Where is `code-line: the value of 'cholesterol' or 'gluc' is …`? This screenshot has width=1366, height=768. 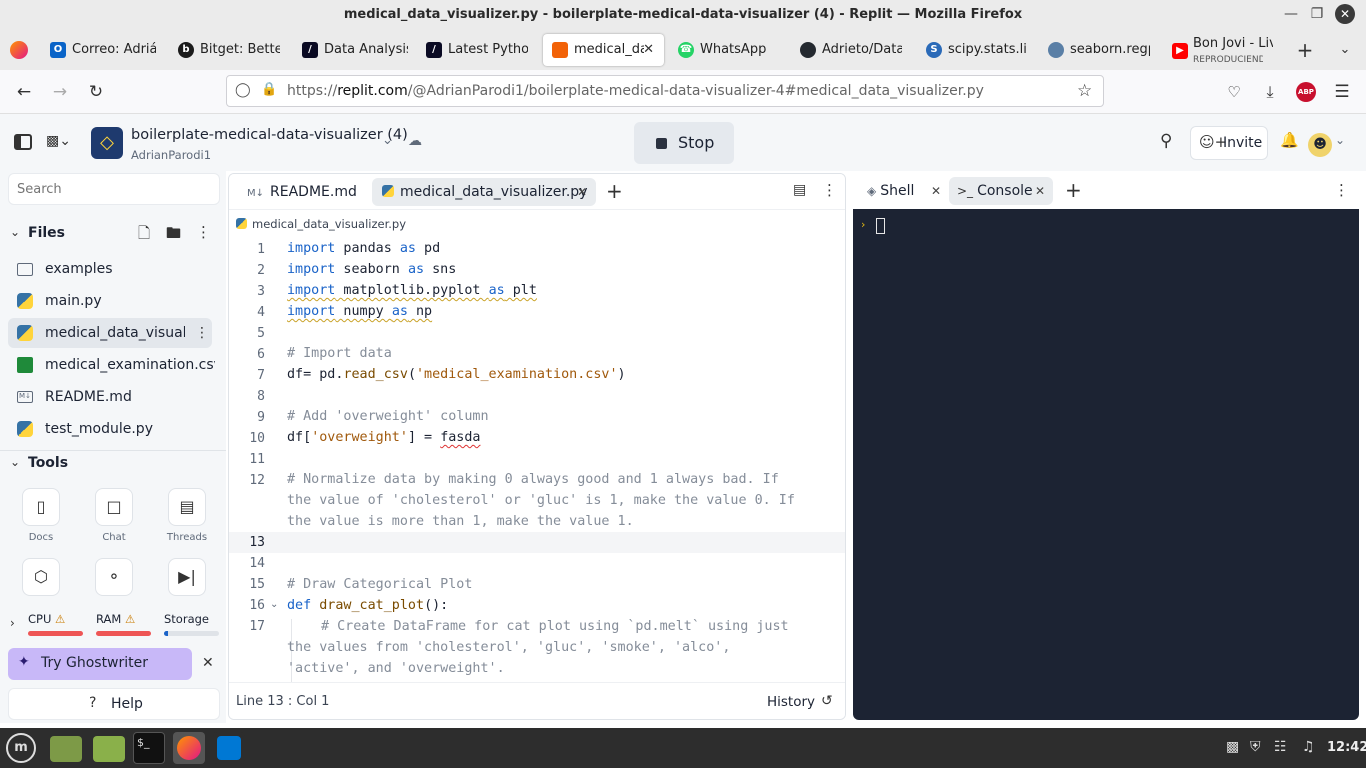 code-line: the value of 'cholesterol' or 'gluc' is … is located at coordinates (541, 500).